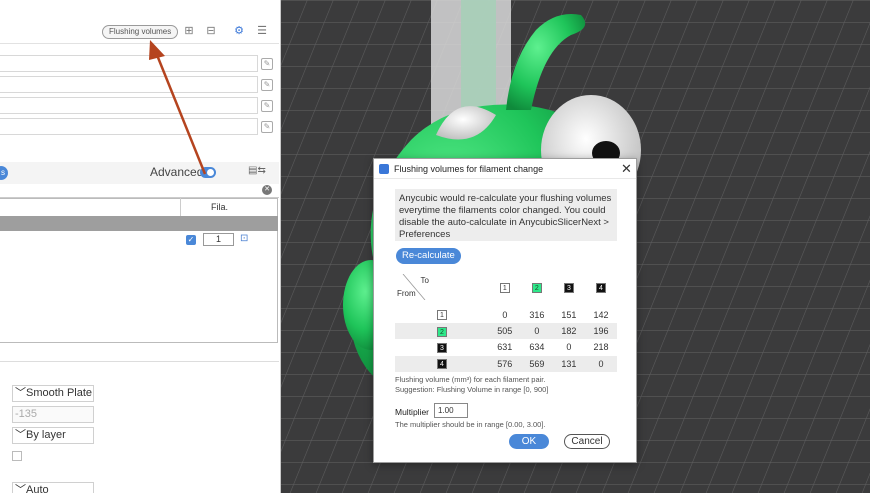 The image size is (870, 493). I want to click on matrix-cell: 569, so click(536, 363).